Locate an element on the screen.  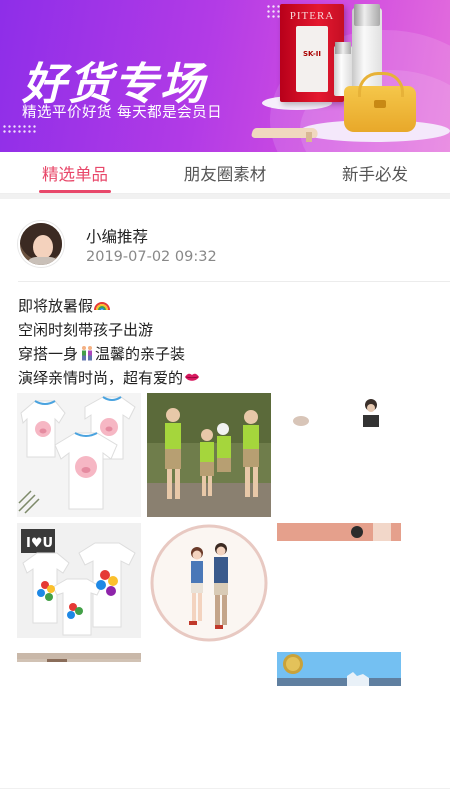
category-tabs: 精选单品 朋友圈素材 新手必发 is located at coordinates (225, 173).